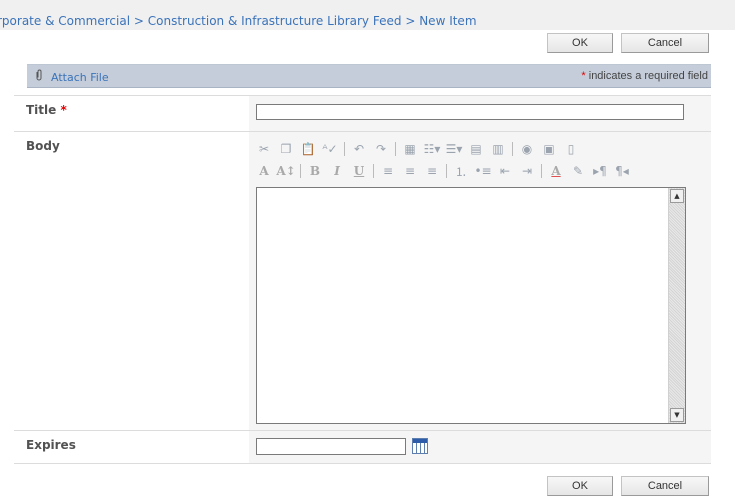 The width and height of the screenshot is (735, 496). What do you see at coordinates (359, 149) in the screenshot?
I see `undo-icon: ↶` at bounding box center [359, 149].